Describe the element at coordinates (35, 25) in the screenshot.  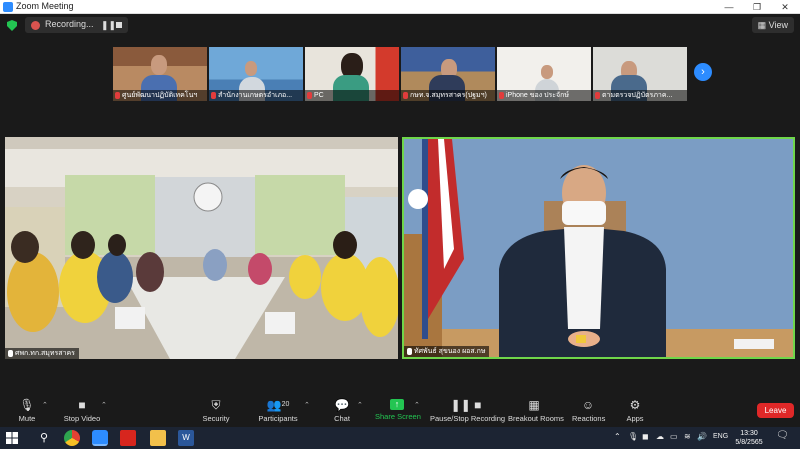
I see `recording-icon` at that location.